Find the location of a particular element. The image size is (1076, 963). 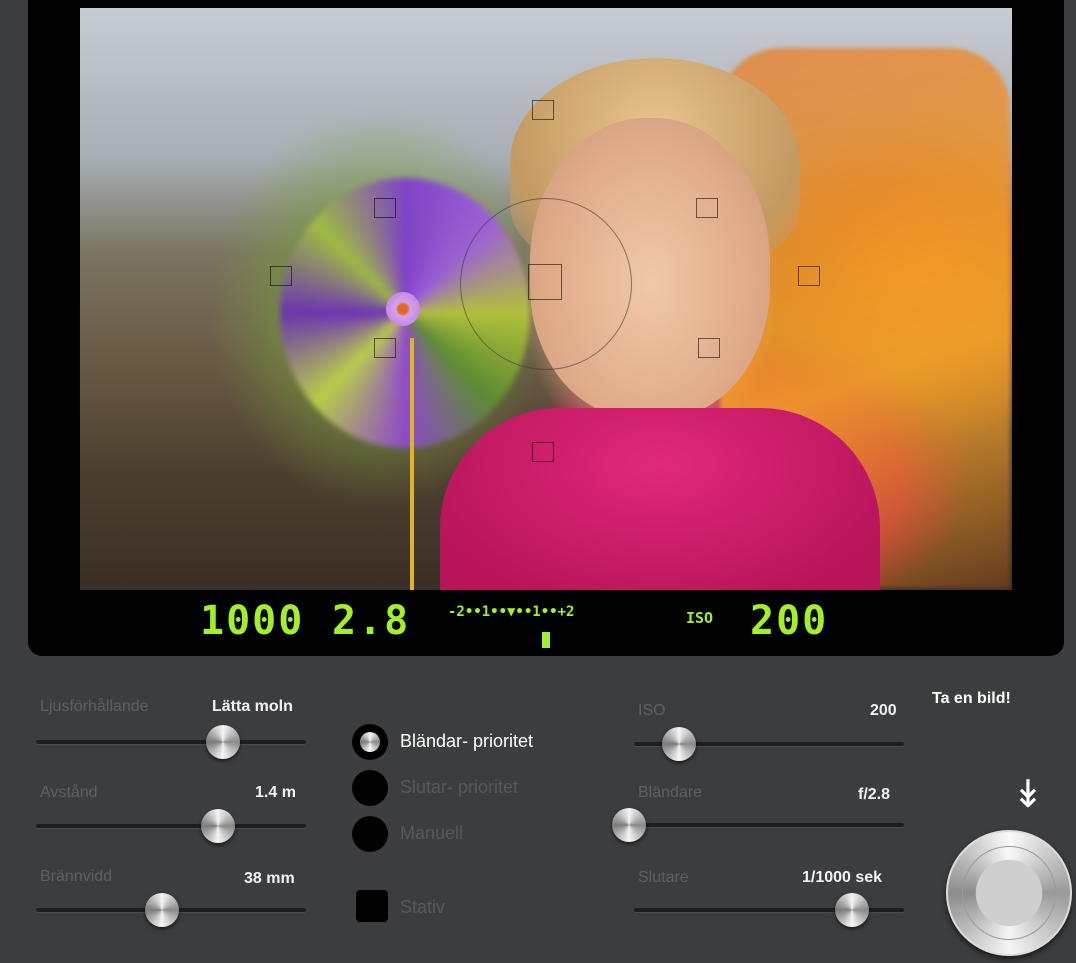

focal-length-slider-knob is located at coordinates (161, 910).